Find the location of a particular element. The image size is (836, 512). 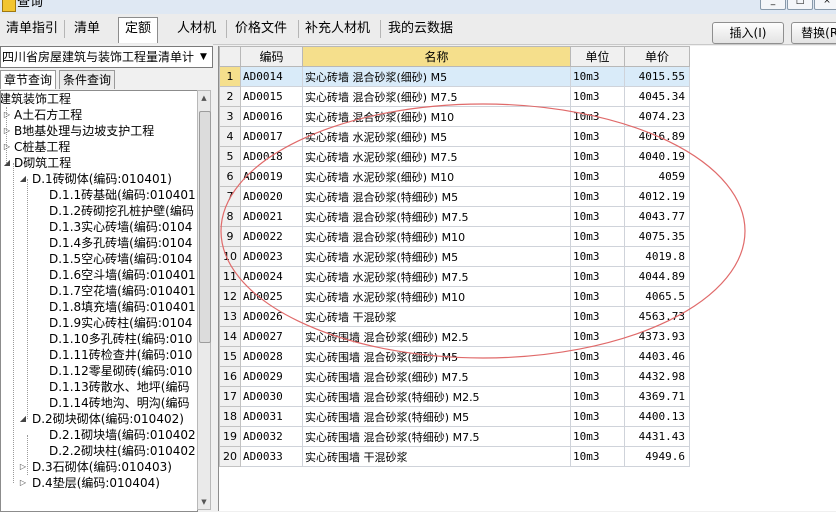

scroll-up-icon: ▲ is located at coordinates (204, 98).